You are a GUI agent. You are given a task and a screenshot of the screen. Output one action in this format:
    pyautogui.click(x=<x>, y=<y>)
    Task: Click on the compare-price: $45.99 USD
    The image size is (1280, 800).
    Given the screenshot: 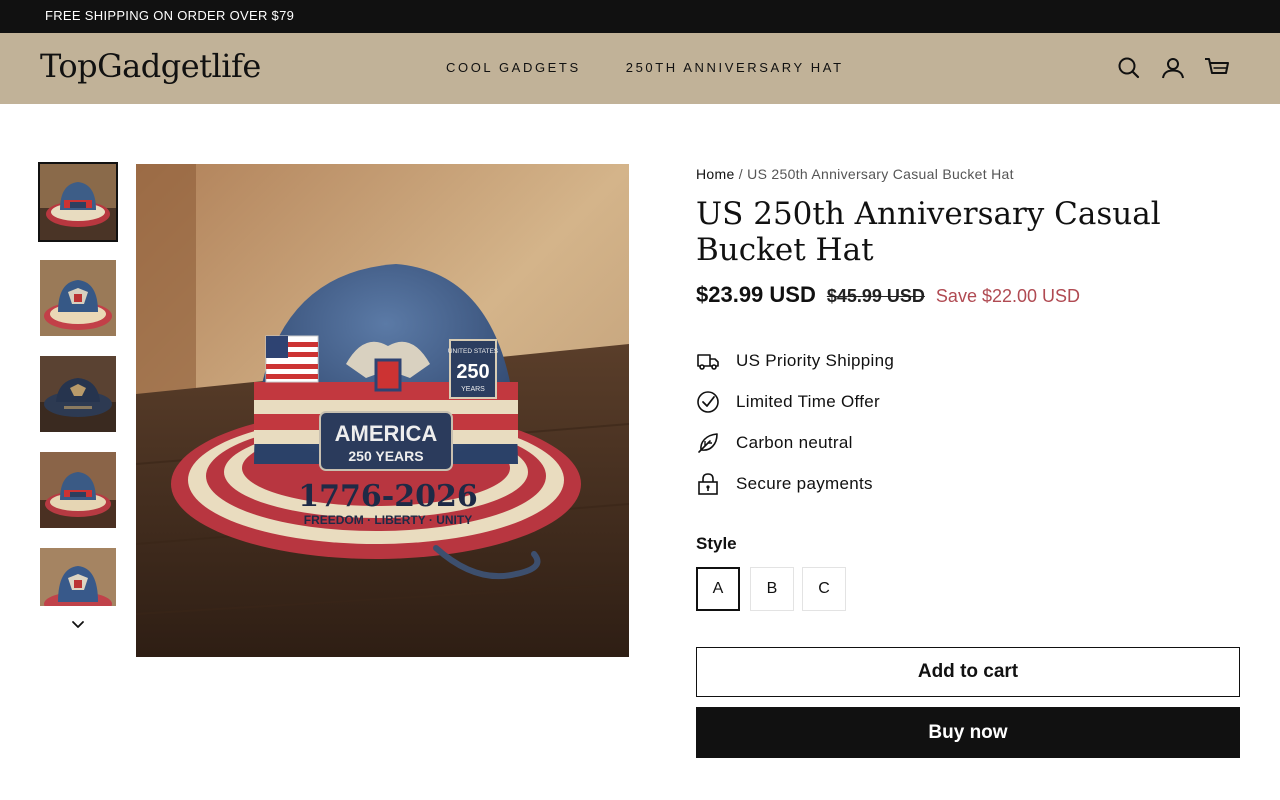 What is the action you would take?
    pyautogui.click(x=875, y=296)
    